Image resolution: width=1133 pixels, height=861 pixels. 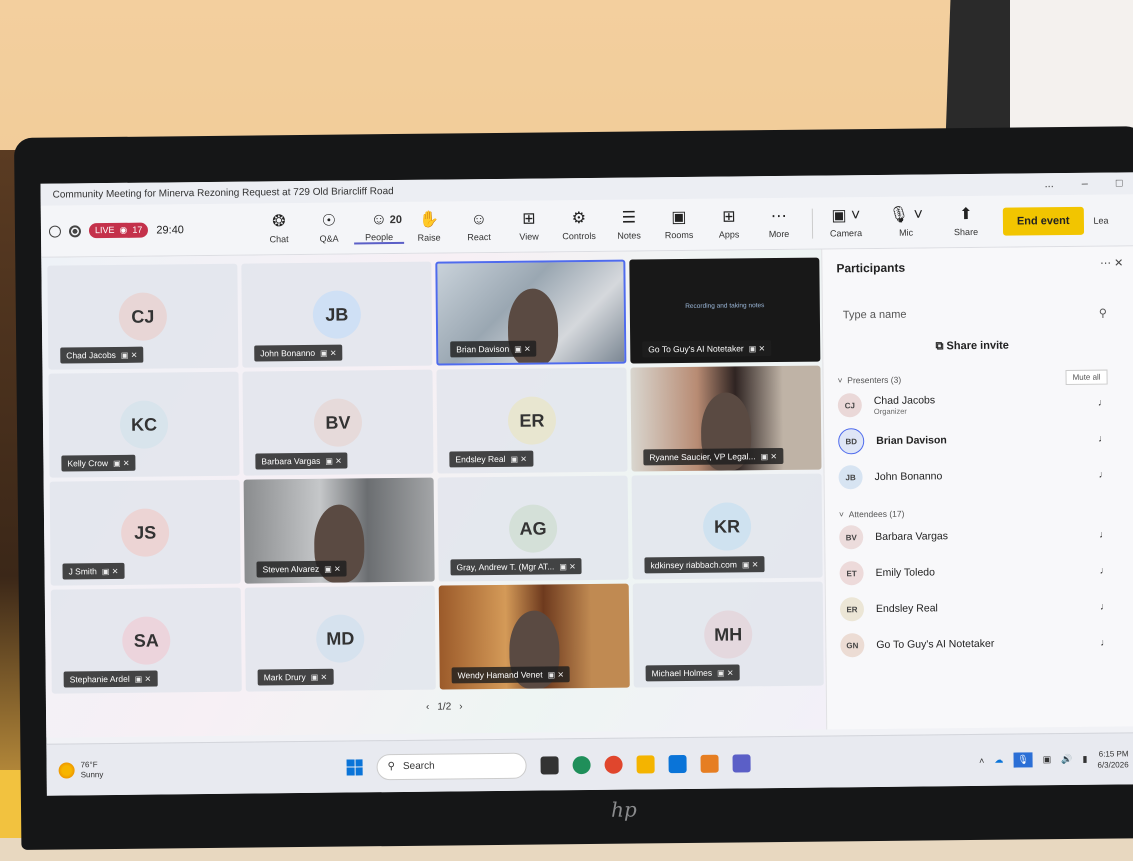 What do you see at coordinates (1111, 262) in the screenshot?
I see `panel-more-icon: ⋯ ✕` at bounding box center [1111, 262].